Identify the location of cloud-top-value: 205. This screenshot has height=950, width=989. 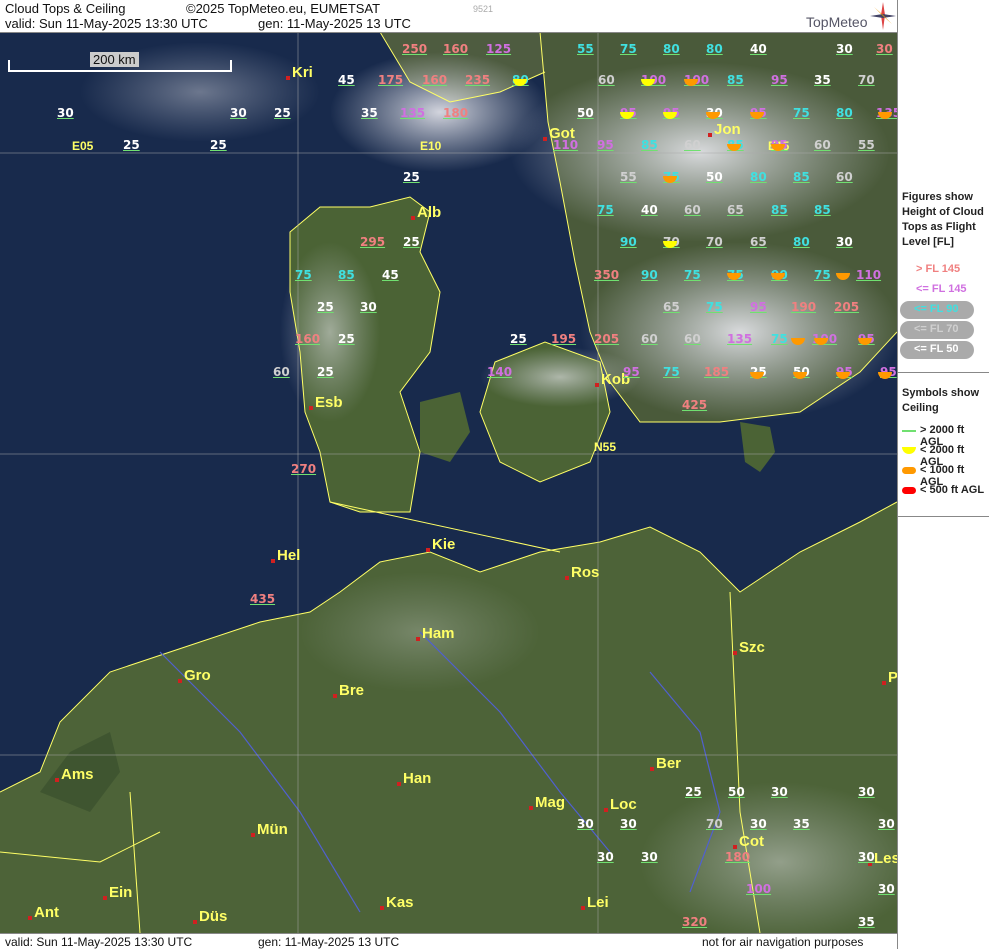
(847, 307).